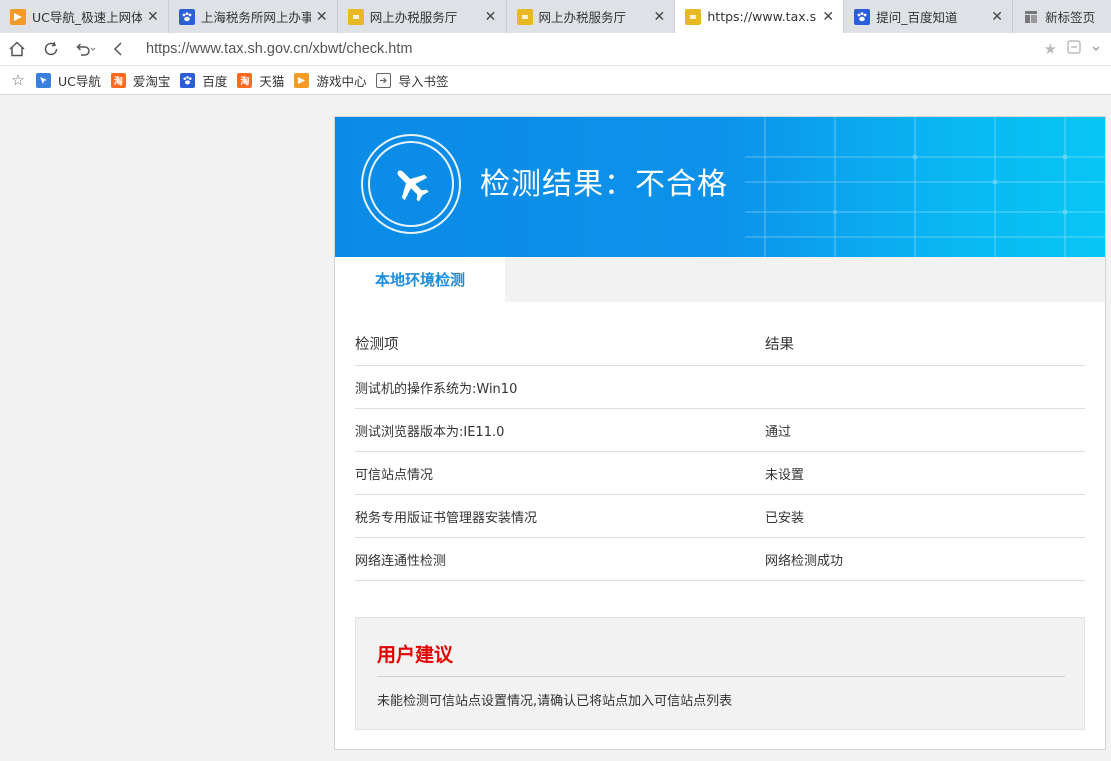  I want to click on airplane-icon, so click(413, 186).